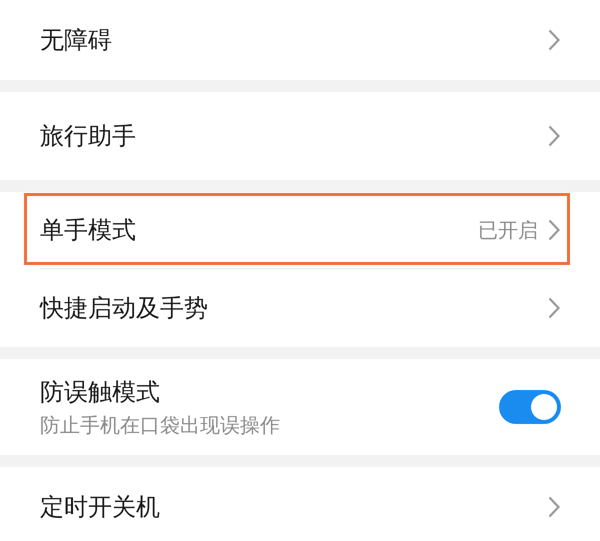  What do you see at coordinates (300, 230) in the screenshot?
I see `settings-row: 单手模式 已开启` at bounding box center [300, 230].